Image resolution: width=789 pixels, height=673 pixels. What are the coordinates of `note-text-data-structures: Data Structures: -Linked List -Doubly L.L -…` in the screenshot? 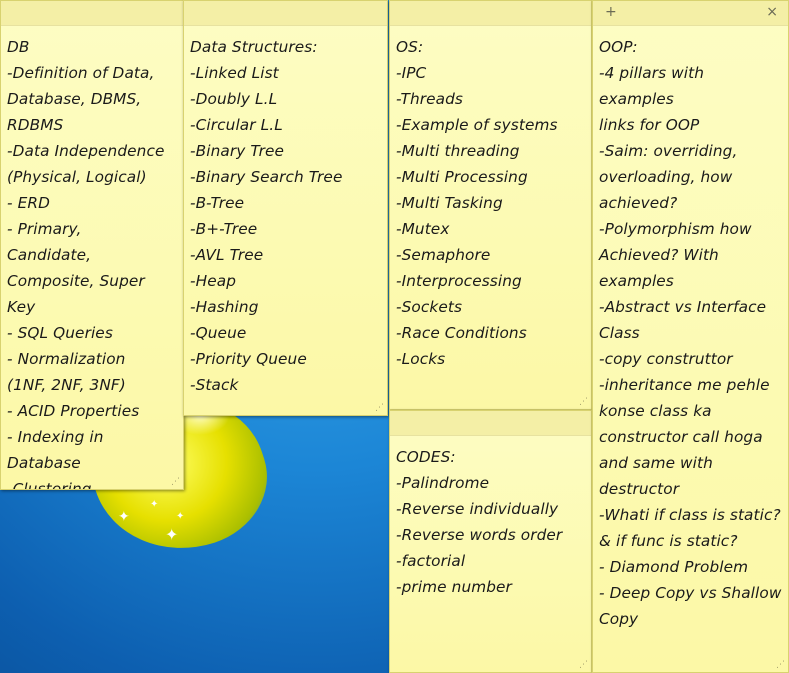 It's located at (285, 212).